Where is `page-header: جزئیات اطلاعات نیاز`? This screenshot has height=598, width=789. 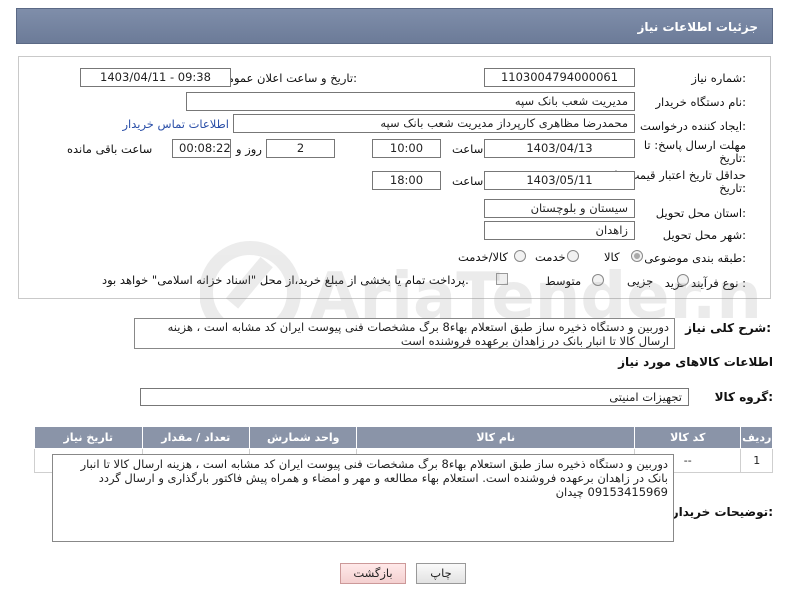 page-header: جزئیات اطلاعات نیاز is located at coordinates (394, 26).